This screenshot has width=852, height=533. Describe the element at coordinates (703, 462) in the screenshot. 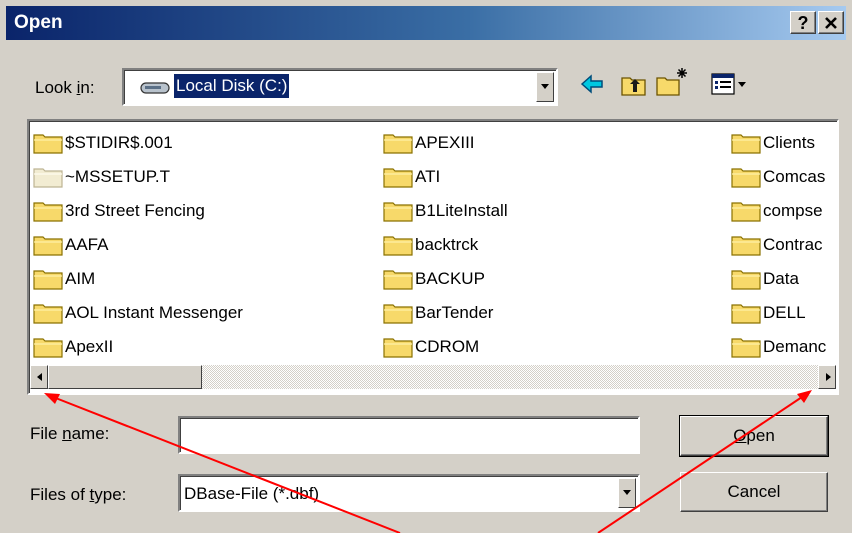

I see `annotation-arrow-right` at that location.